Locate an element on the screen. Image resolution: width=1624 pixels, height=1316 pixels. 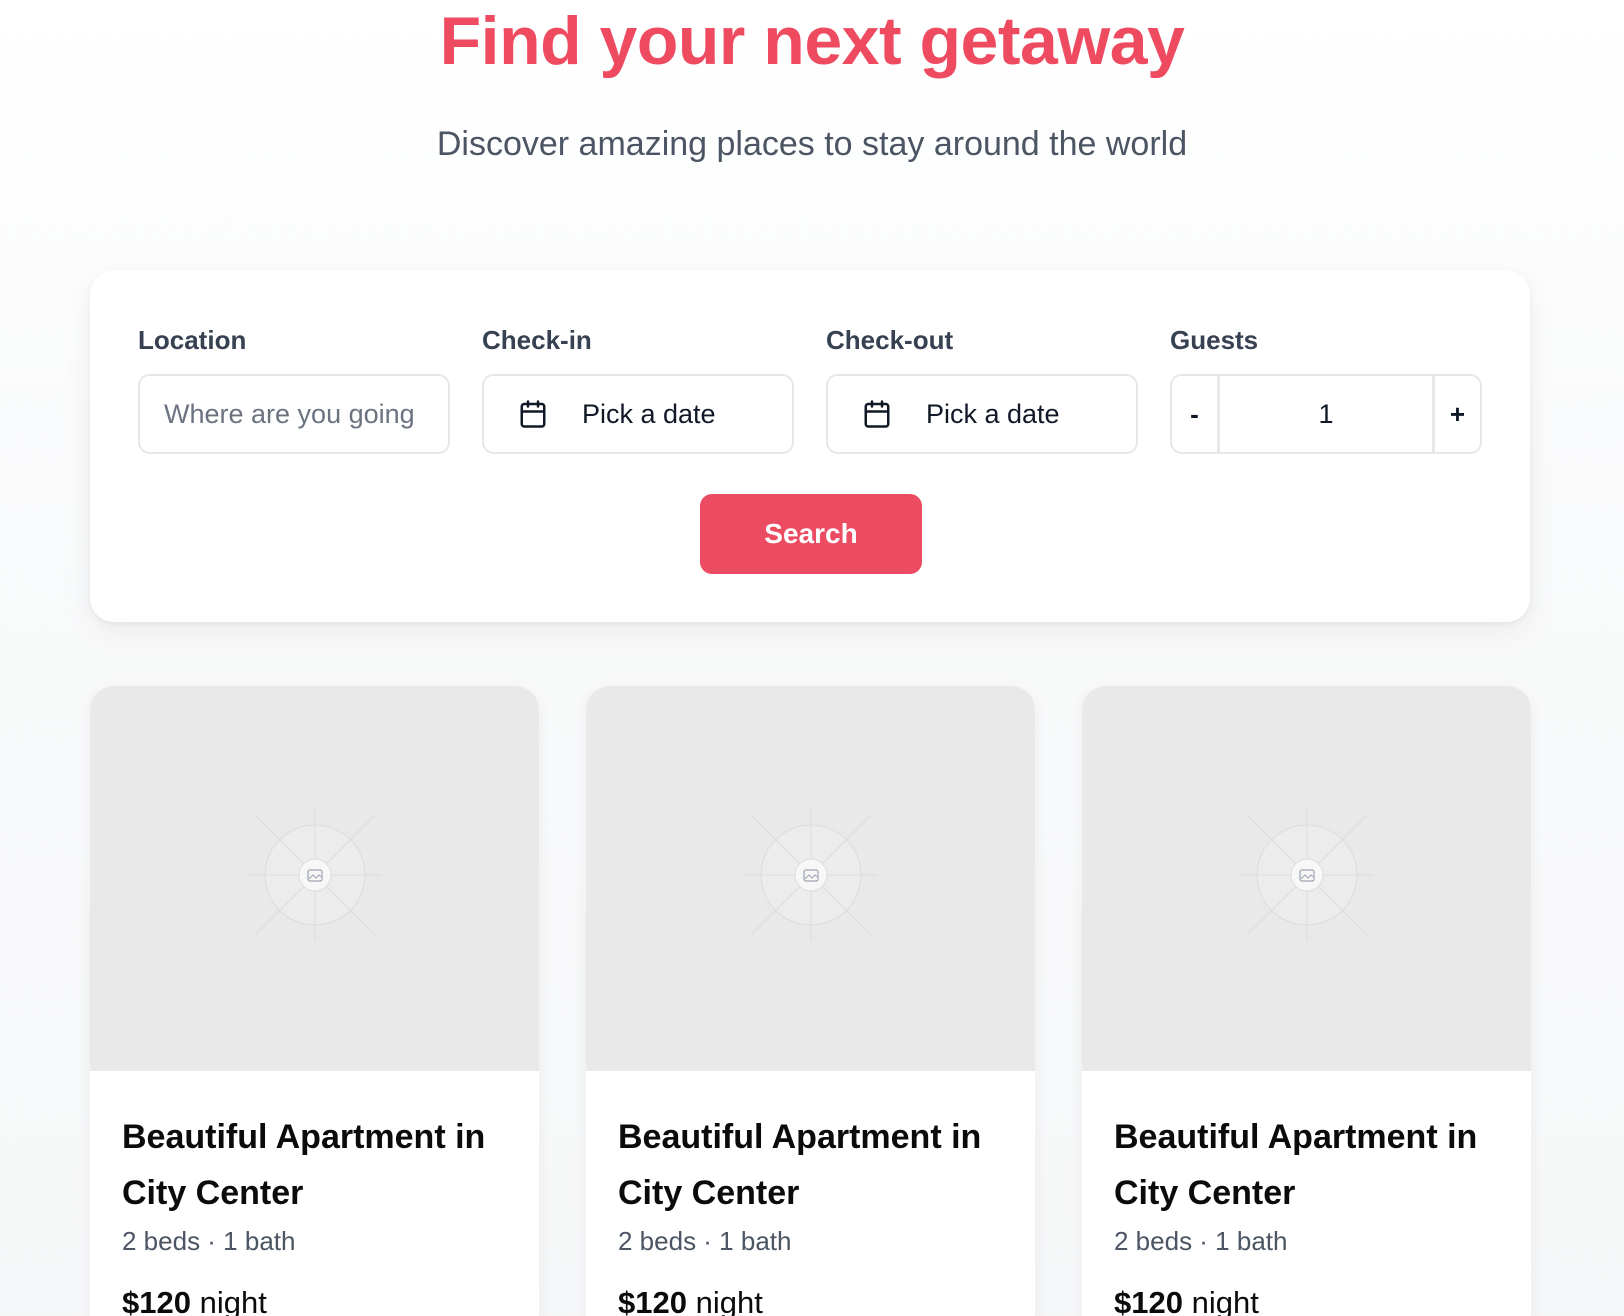
checkout-date-text: Pick a date is located at coordinates (993, 413).